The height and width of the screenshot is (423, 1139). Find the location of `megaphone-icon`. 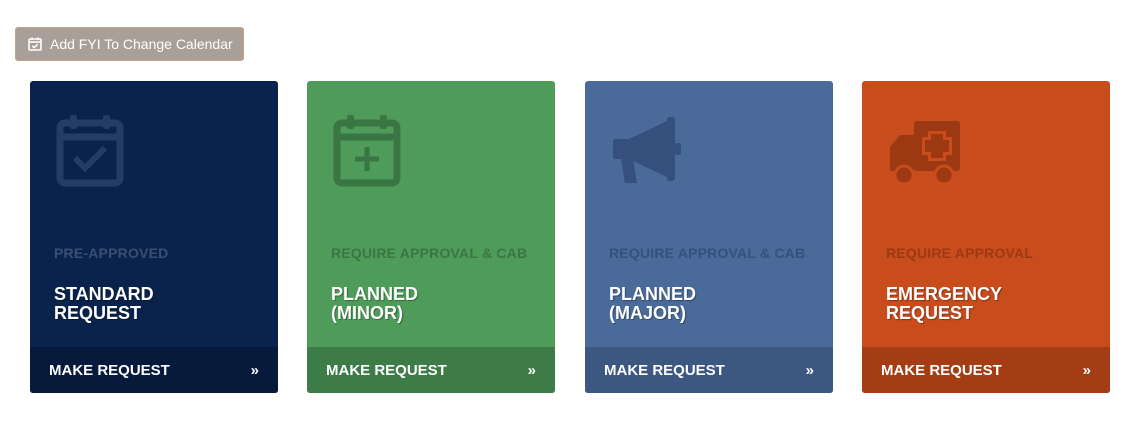

megaphone-icon is located at coordinates (657, 153).